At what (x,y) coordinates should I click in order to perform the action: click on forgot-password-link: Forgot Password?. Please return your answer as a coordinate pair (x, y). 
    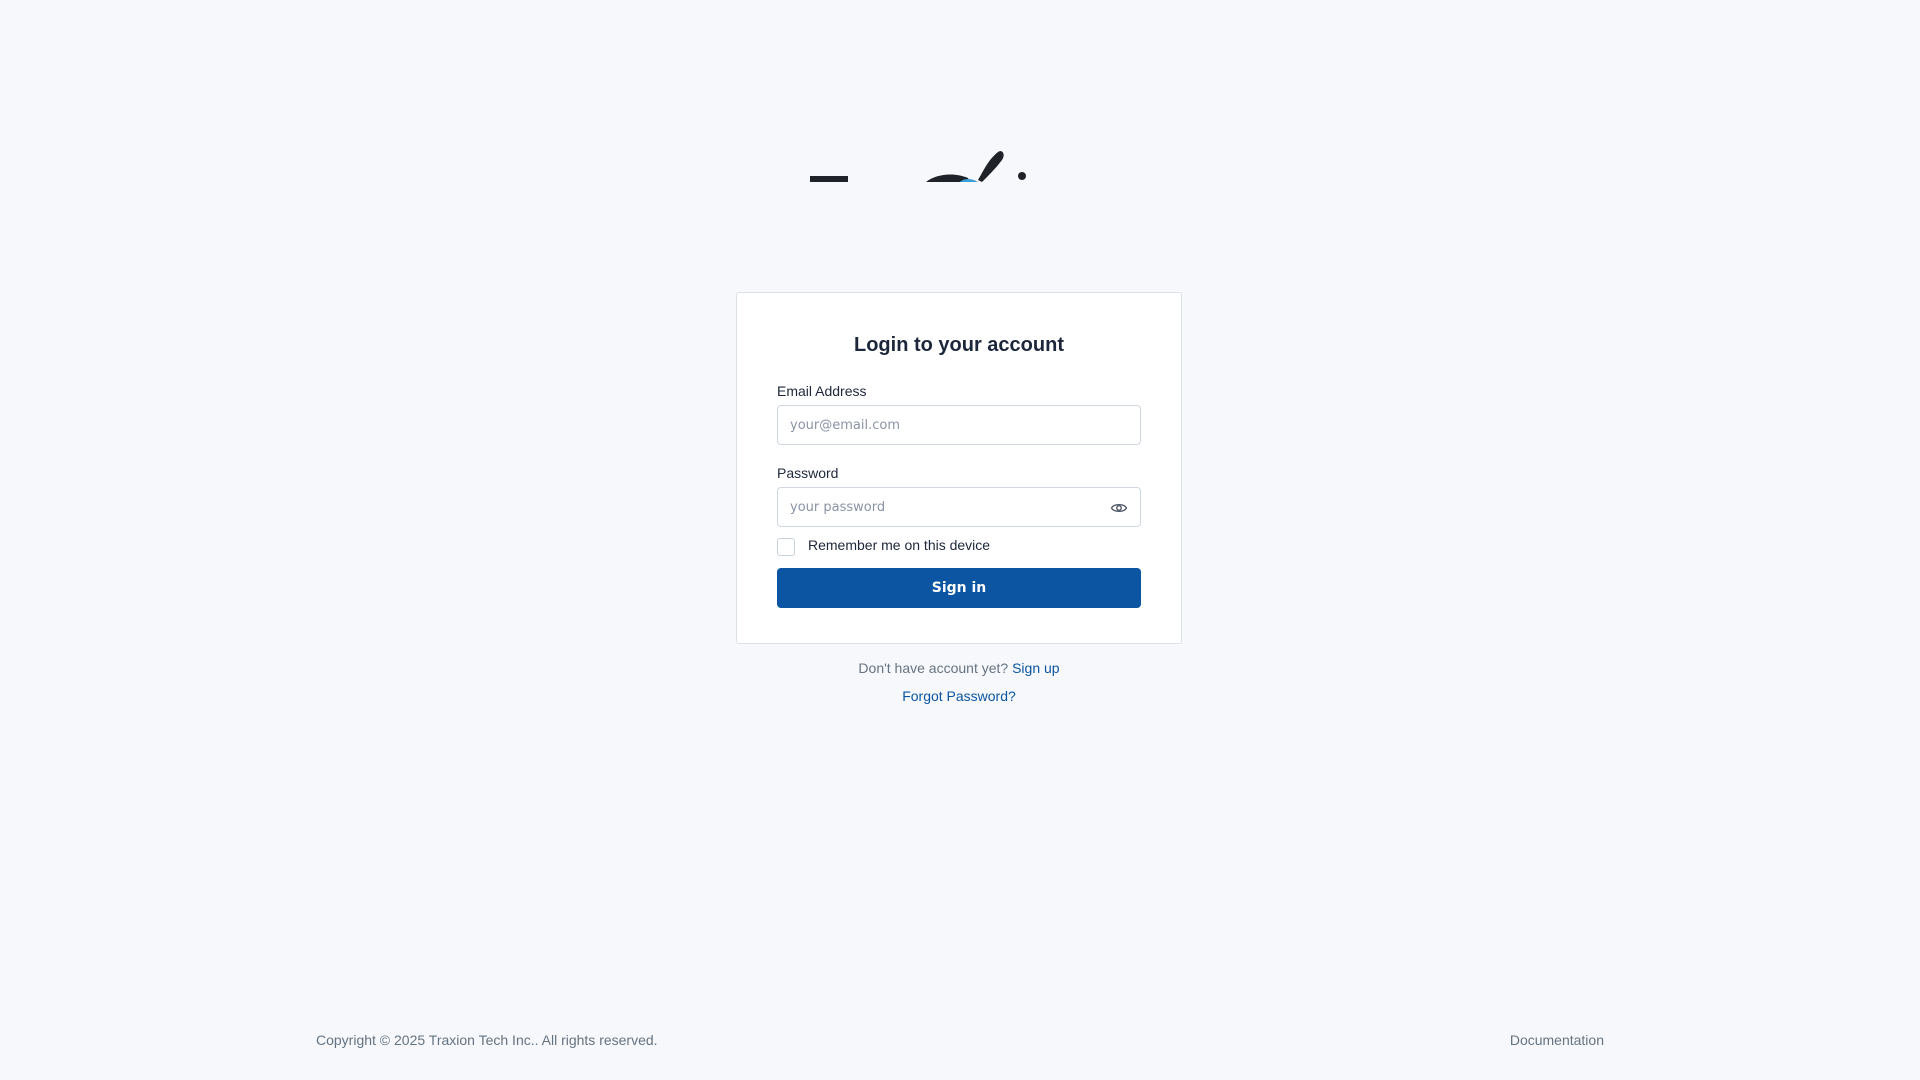
    Looking at the image, I should click on (959, 696).